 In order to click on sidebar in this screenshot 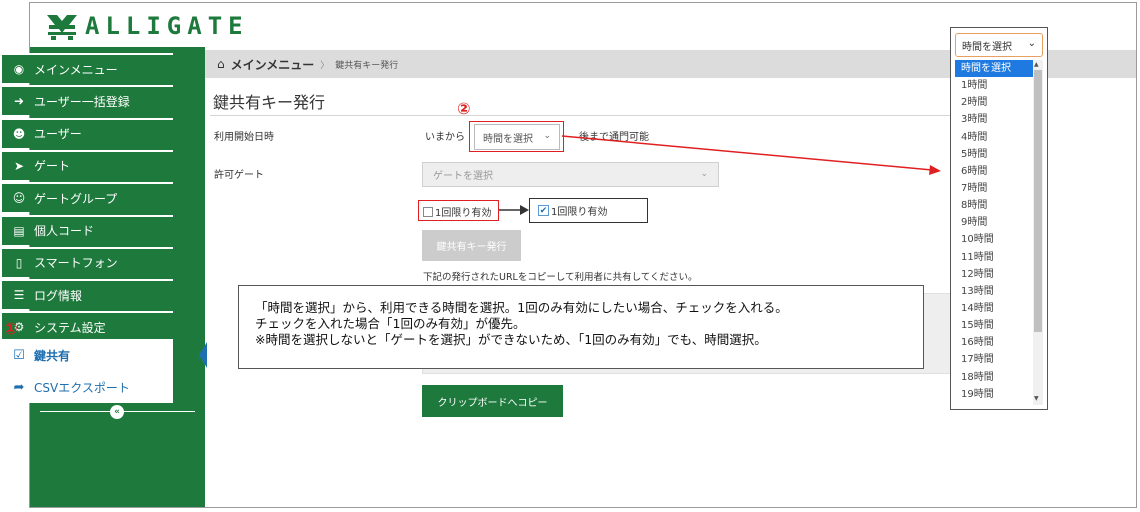, I will do `click(117, 277)`.